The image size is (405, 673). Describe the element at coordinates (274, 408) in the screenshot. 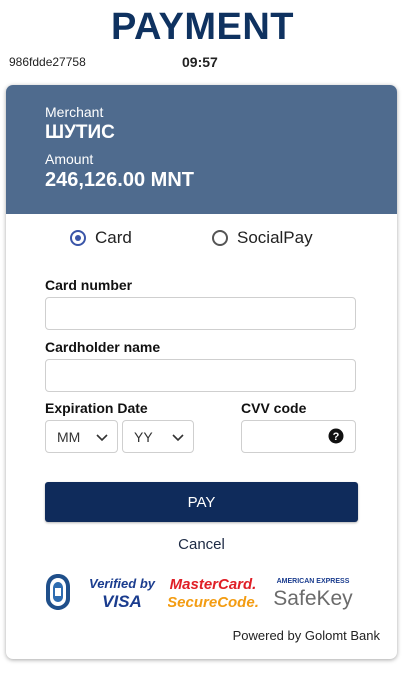

I see `cvv-label: CVV code` at that location.